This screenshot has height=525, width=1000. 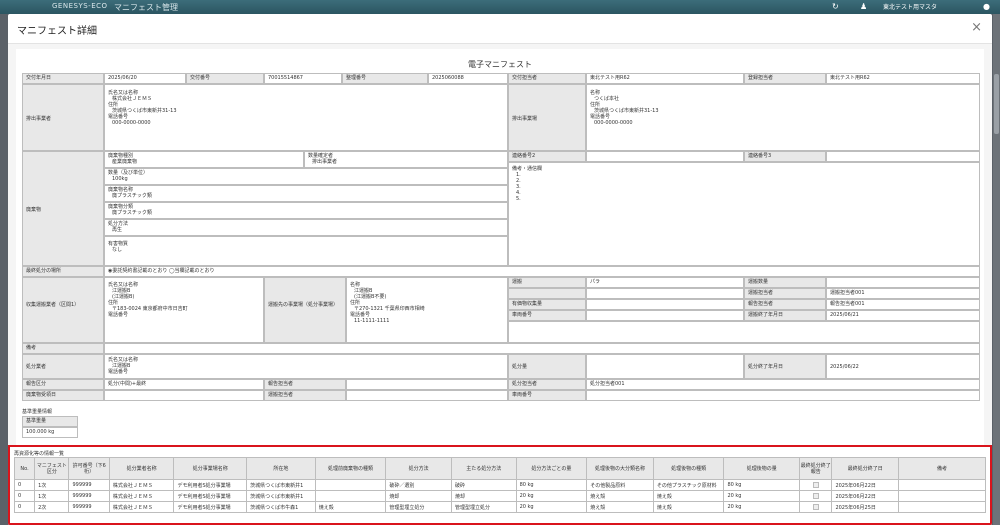 I want to click on close-icon: ×, so click(x=976, y=27).